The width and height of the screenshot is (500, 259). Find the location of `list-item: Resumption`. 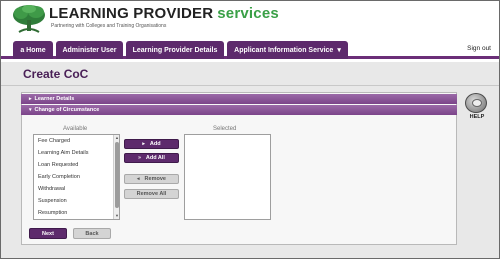

list-item: Resumption is located at coordinates (52, 213).